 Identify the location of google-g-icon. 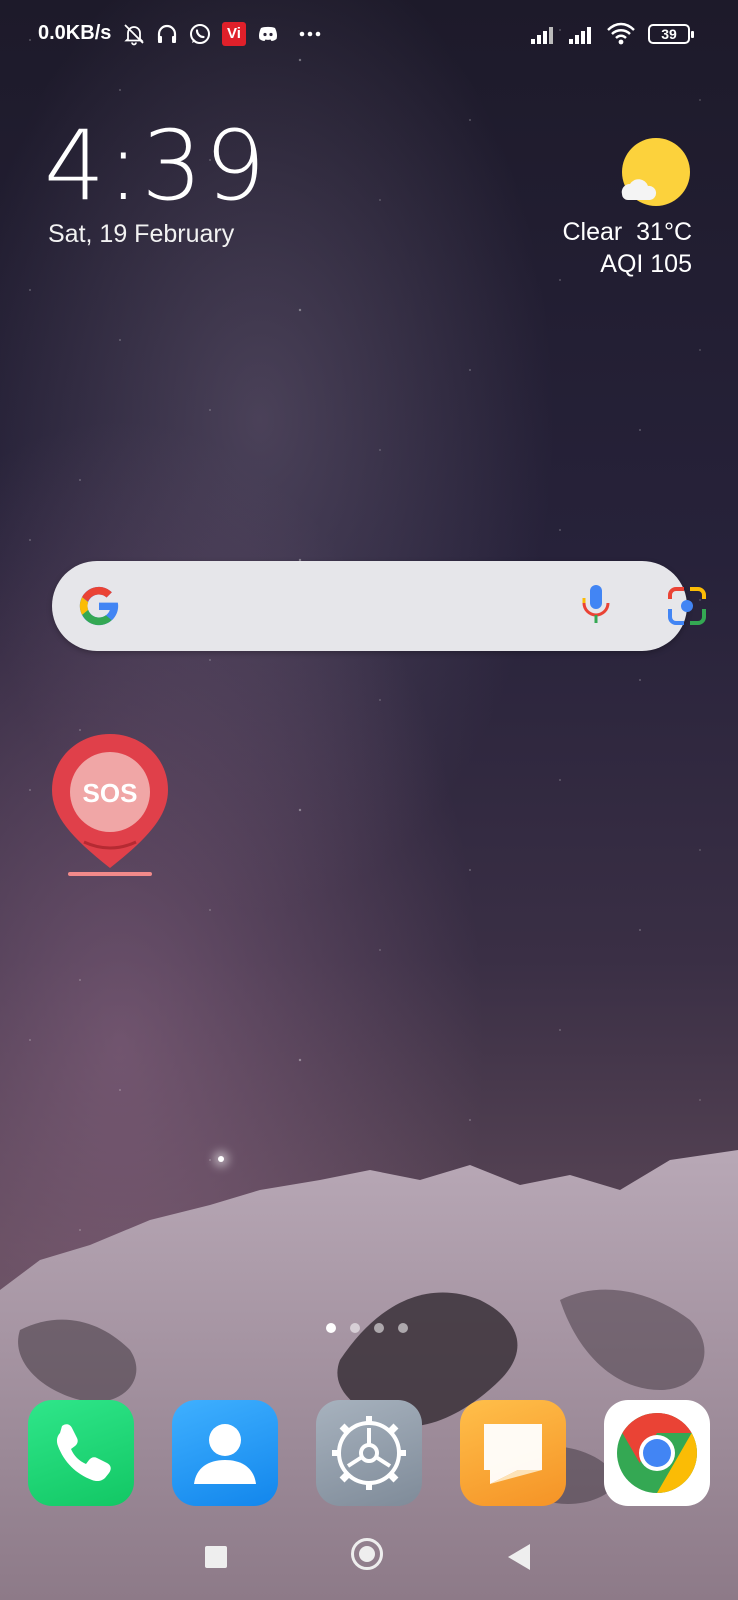
(99, 606).